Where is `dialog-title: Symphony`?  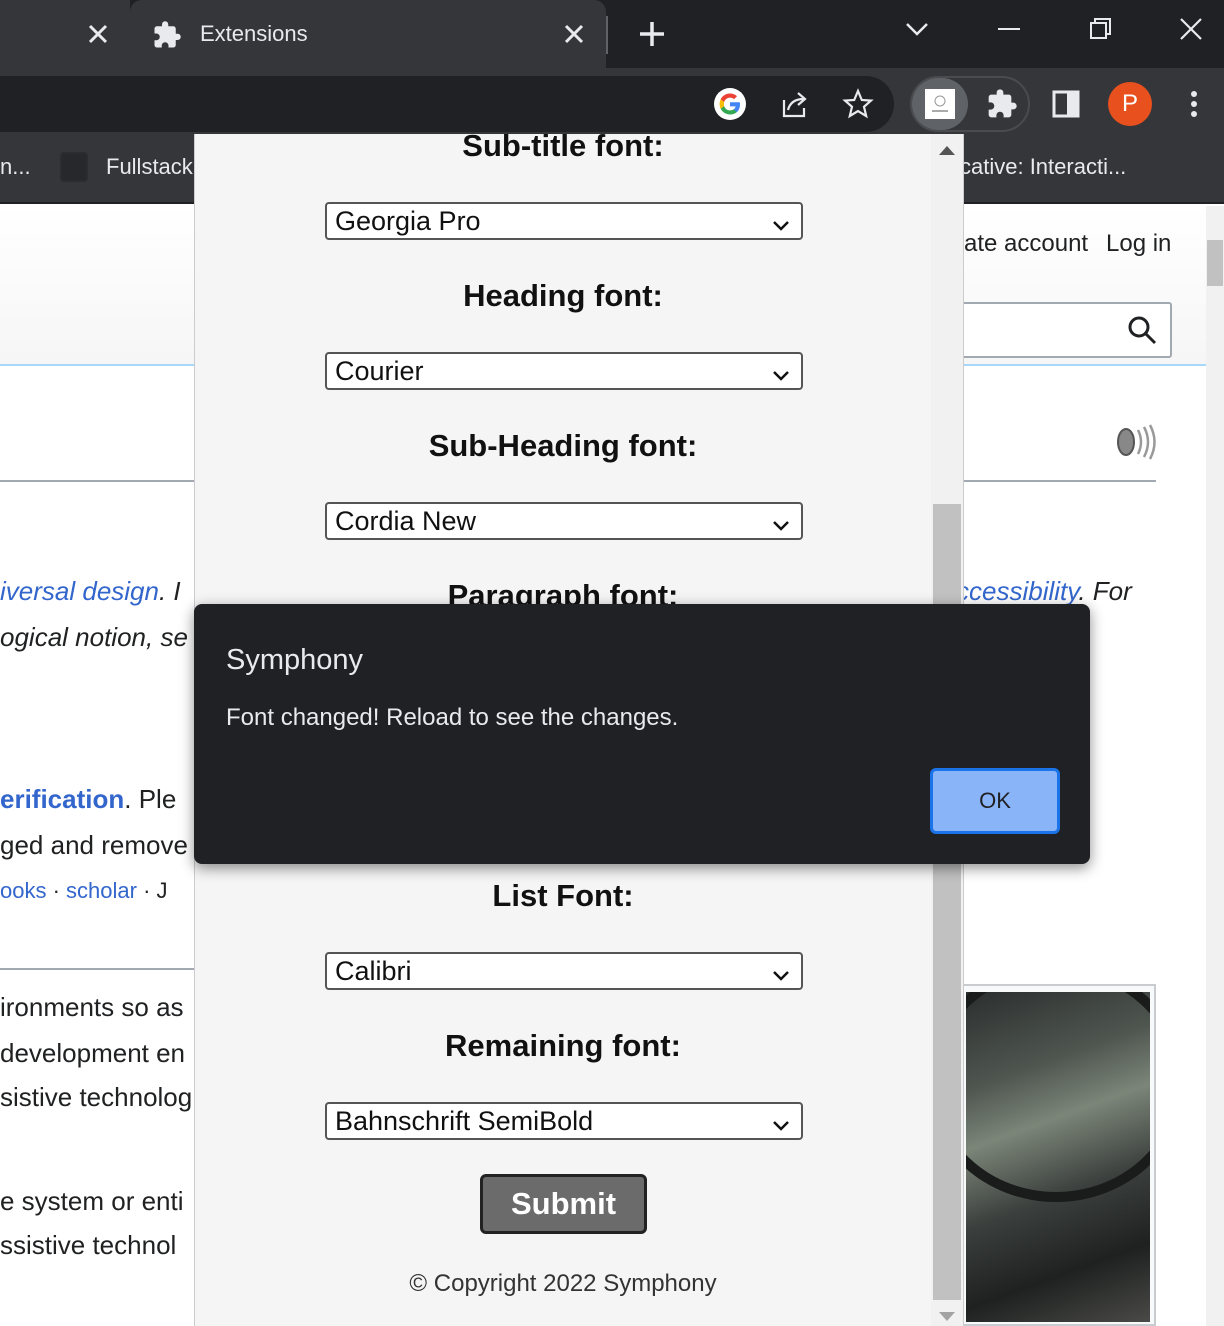
dialog-title: Symphony is located at coordinates (295, 660).